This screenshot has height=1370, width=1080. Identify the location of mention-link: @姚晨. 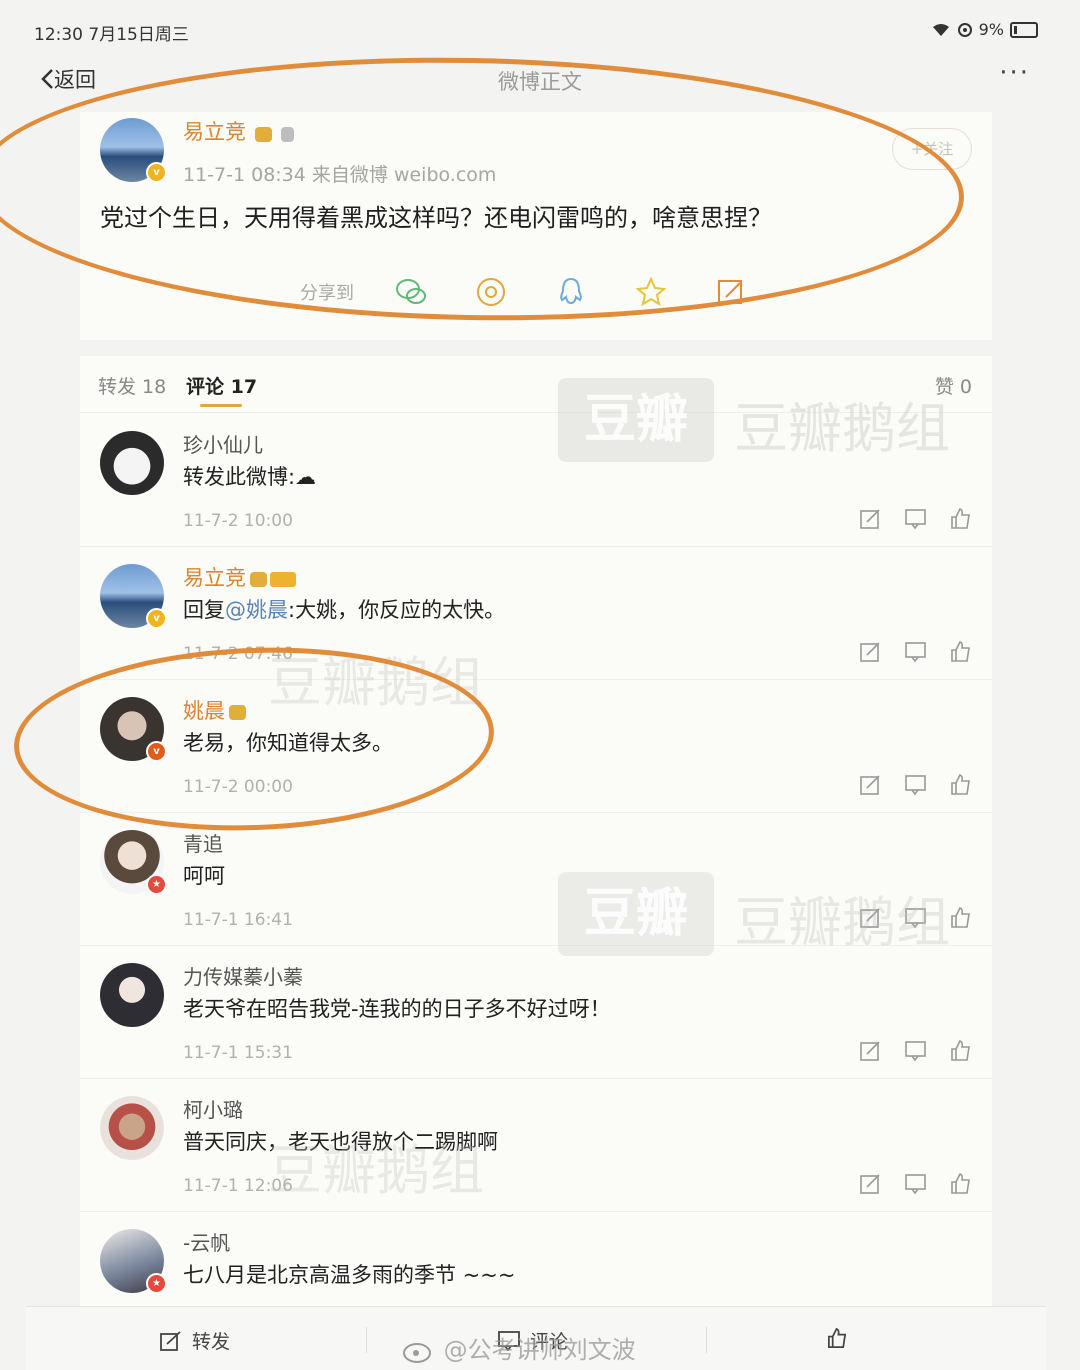
(256, 610).